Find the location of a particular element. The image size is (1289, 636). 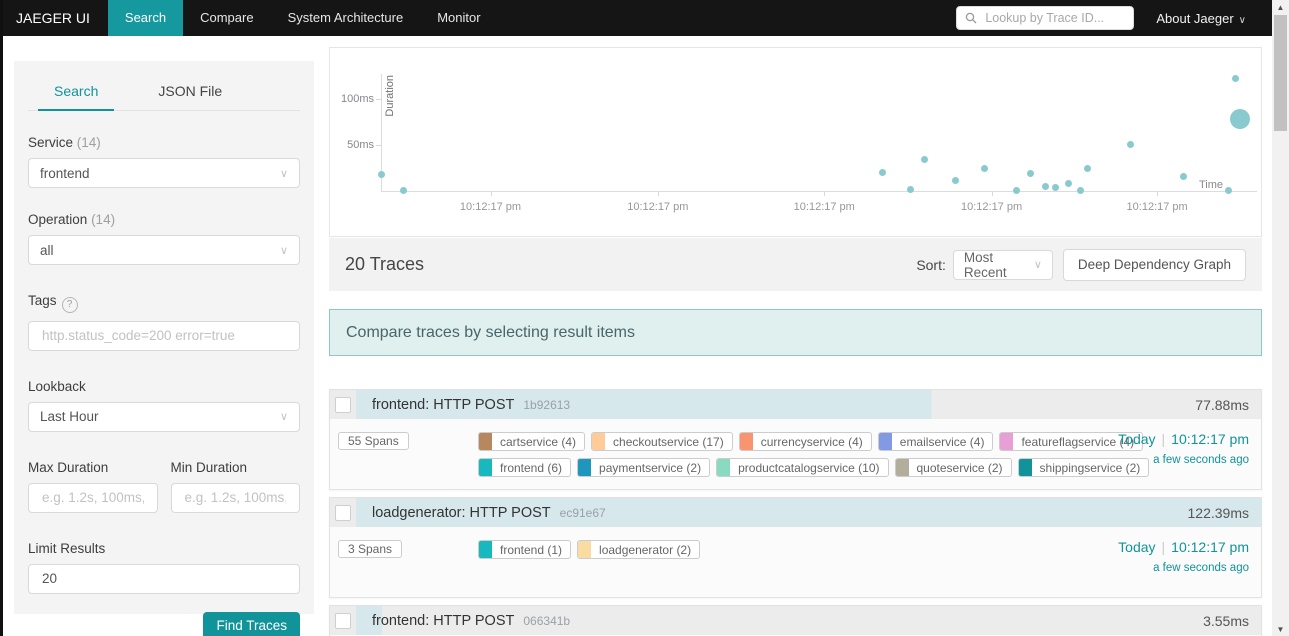

y-tick-mark is located at coordinates (378, 145).